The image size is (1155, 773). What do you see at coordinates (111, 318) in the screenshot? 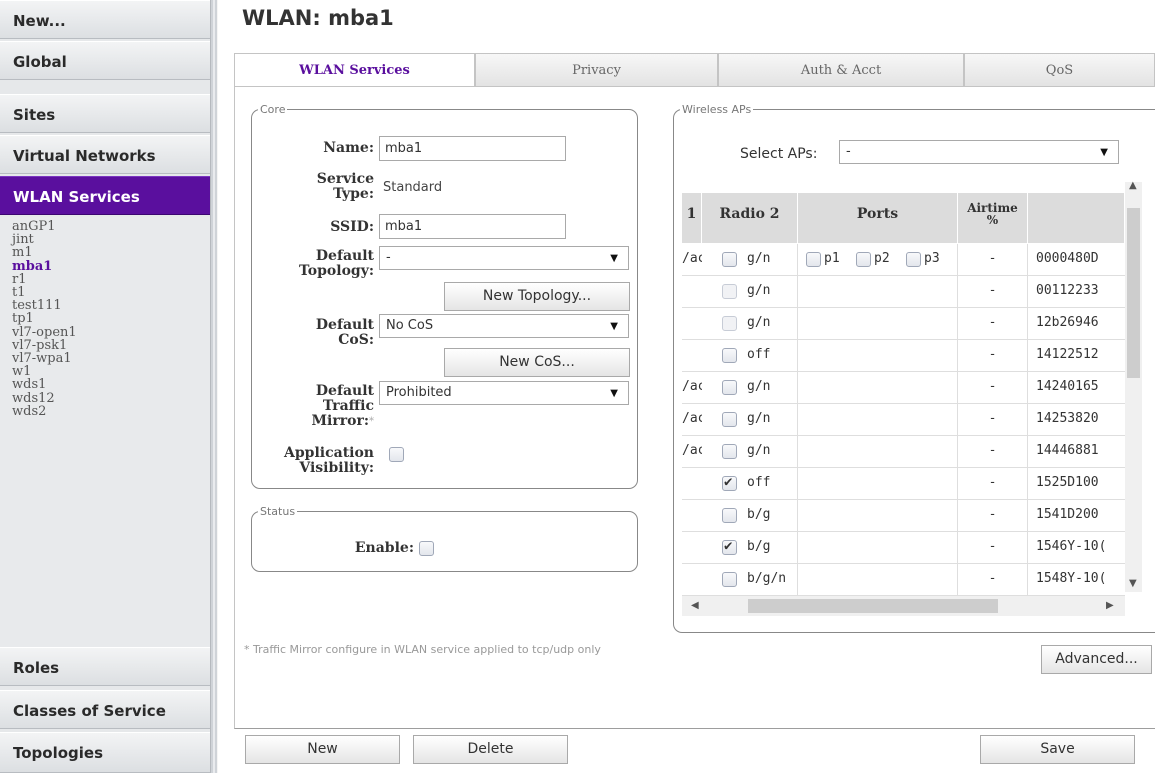
I see `wlan-list-item: tp1` at bounding box center [111, 318].